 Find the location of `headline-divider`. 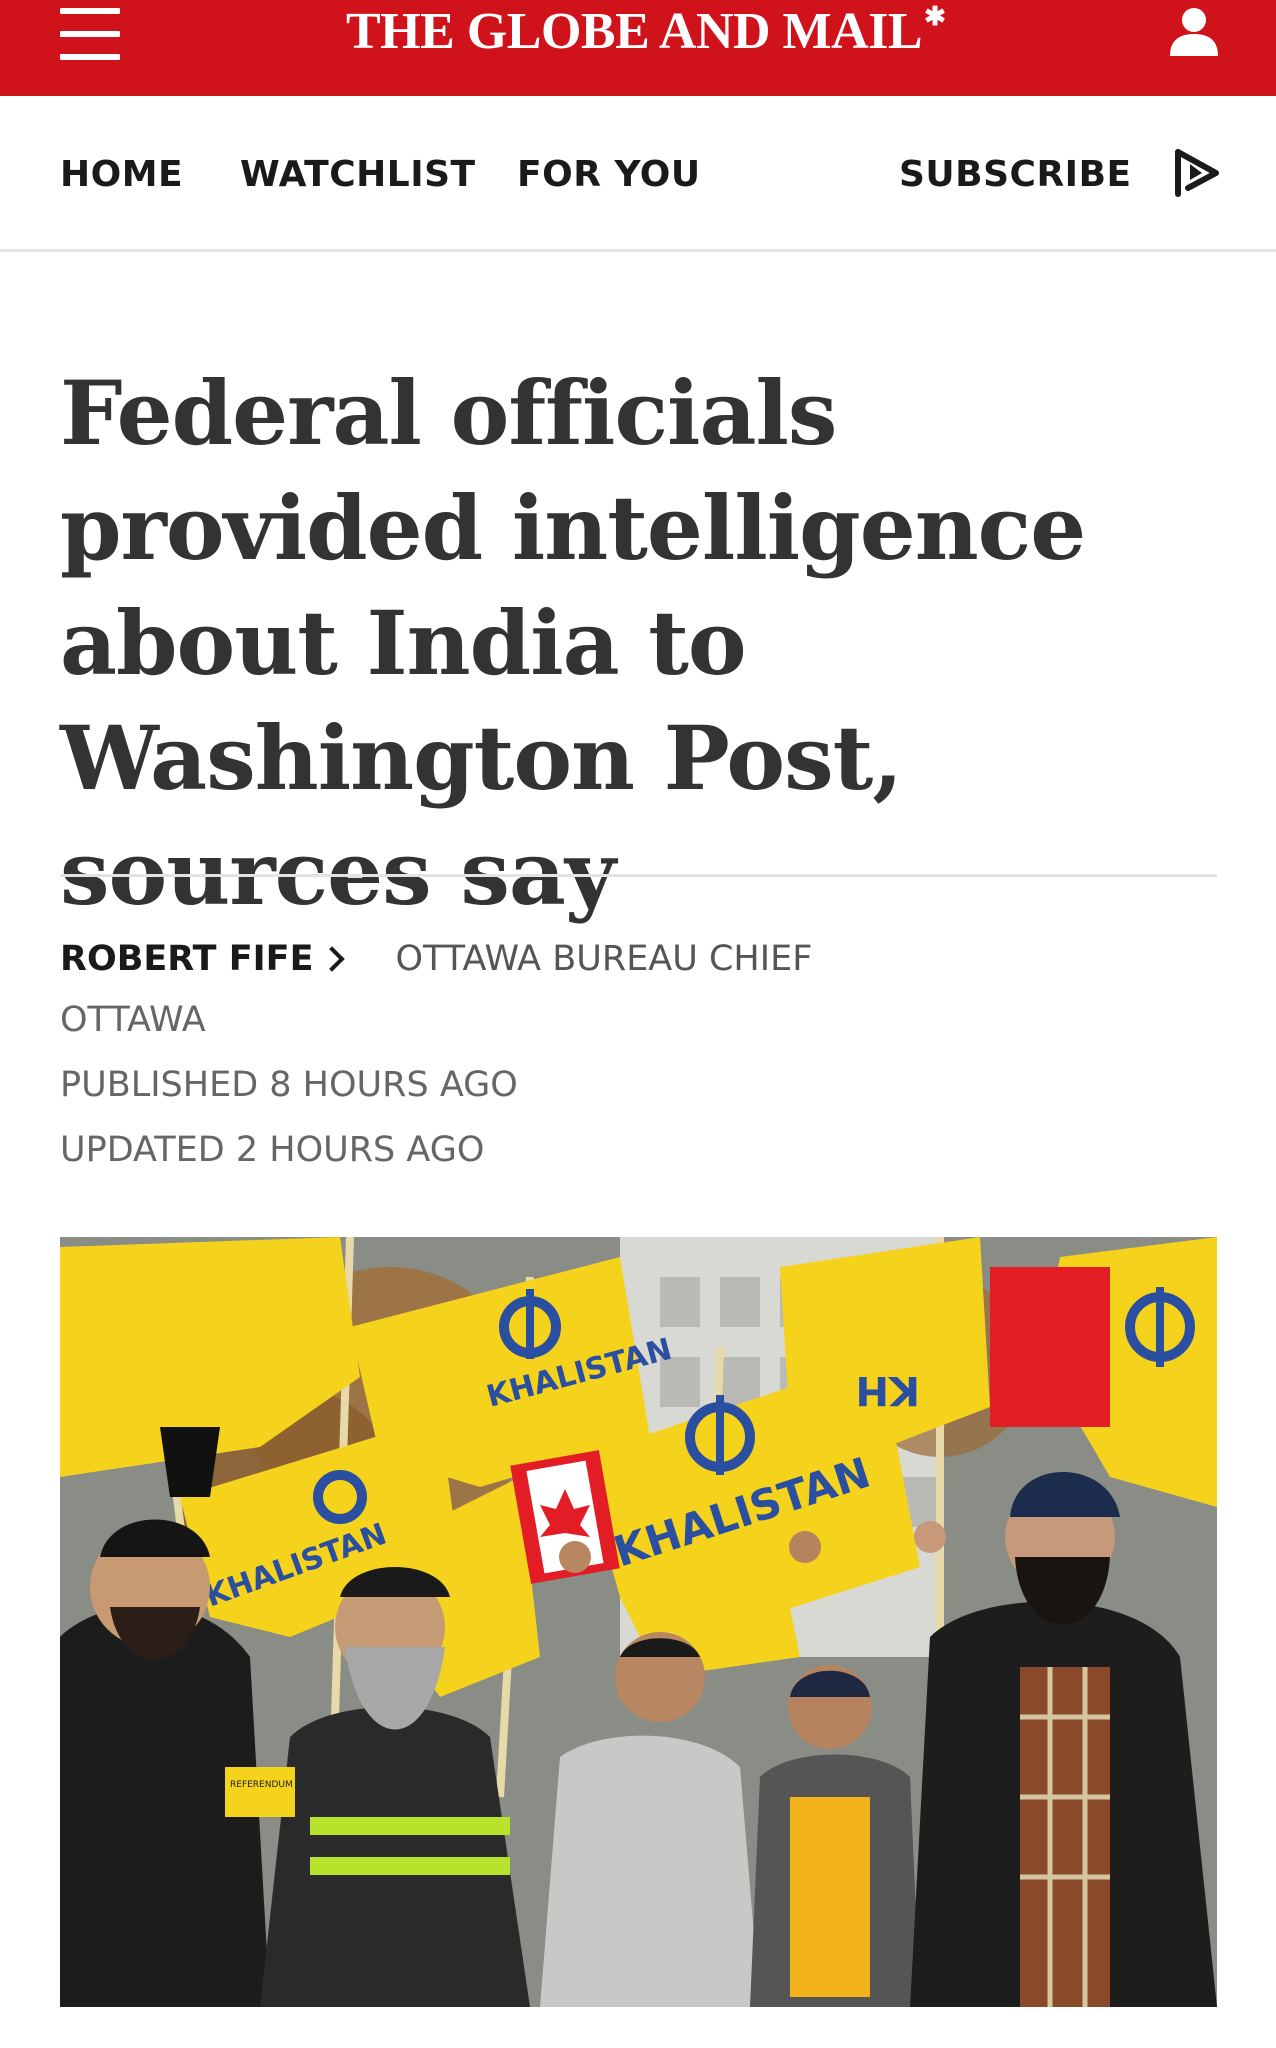

headline-divider is located at coordinates (638, 875).